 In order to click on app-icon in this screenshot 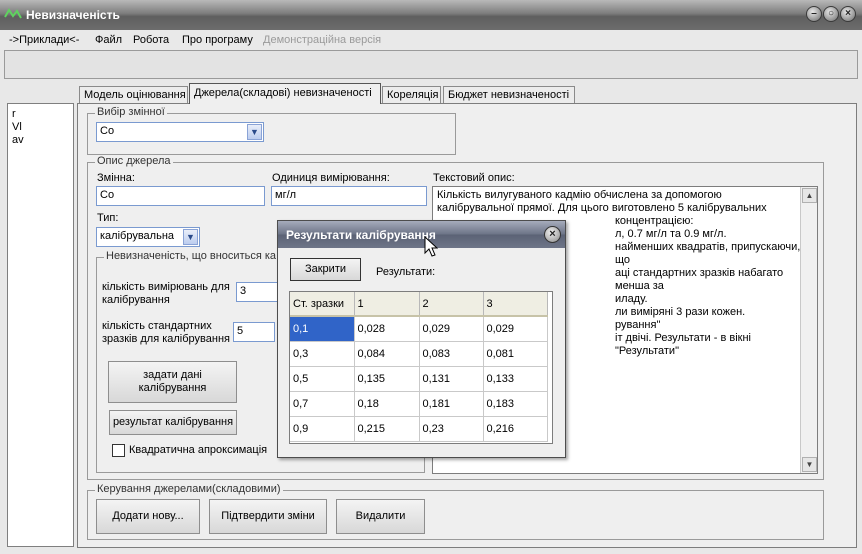, I will do `click(13, 13)`.